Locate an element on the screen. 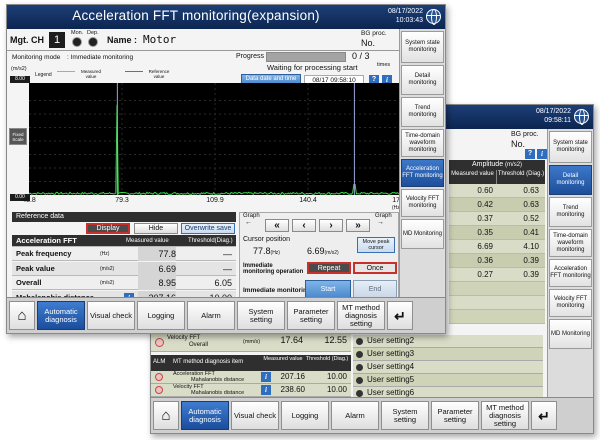 This screenshot has width=600, height=440. datetime: 08/17/2022 10:03:43 is located at coordinates (405, 16).